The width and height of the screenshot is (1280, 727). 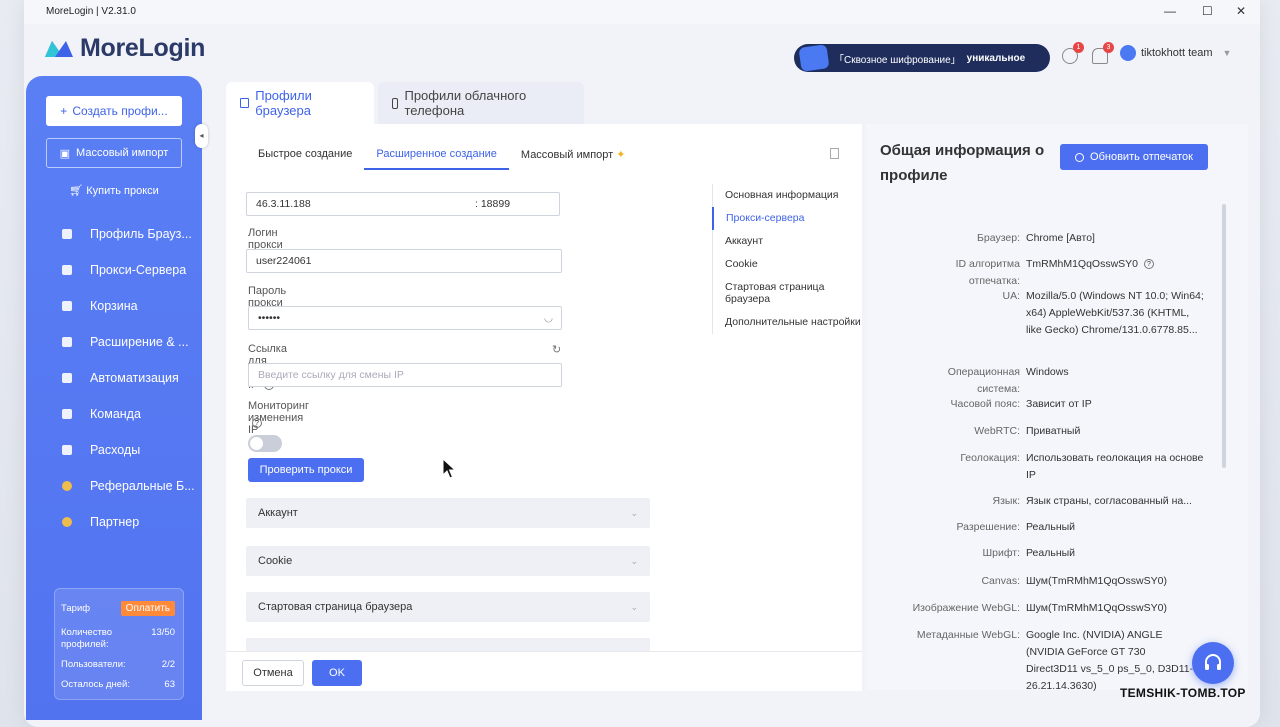 I want to click on summary-value-text: TmRMhM1QqOsswSY0, so click(x=1082, y=264).